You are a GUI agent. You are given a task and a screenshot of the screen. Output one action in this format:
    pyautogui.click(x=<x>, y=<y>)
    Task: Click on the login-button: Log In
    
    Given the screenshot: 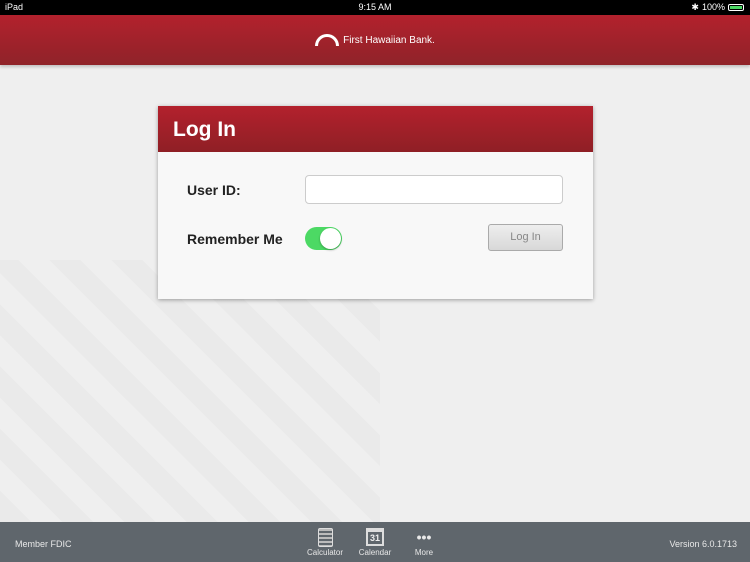 What is the action you would take?
    pyautogui.click(x=525, y=237)
    